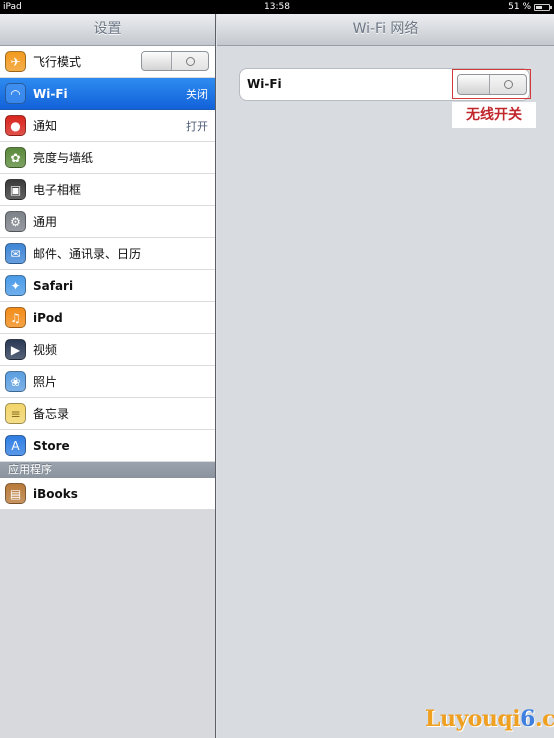 This screenshot has height=738, width=554. I want to click on sidebar-item-picture-frame: ▣ 电子相框, so click(107, 190).